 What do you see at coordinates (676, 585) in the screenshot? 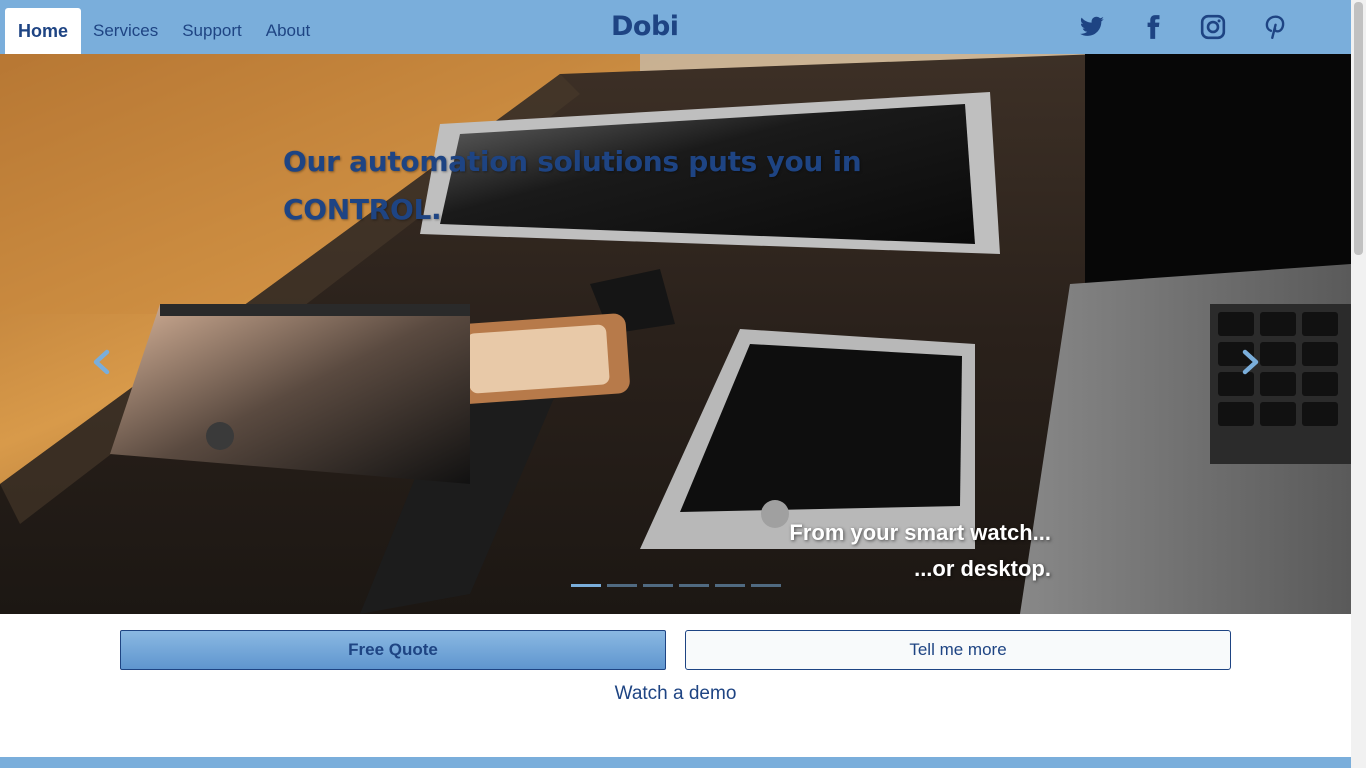
I see `carousel-indicators` at bounding box center [676, 585].